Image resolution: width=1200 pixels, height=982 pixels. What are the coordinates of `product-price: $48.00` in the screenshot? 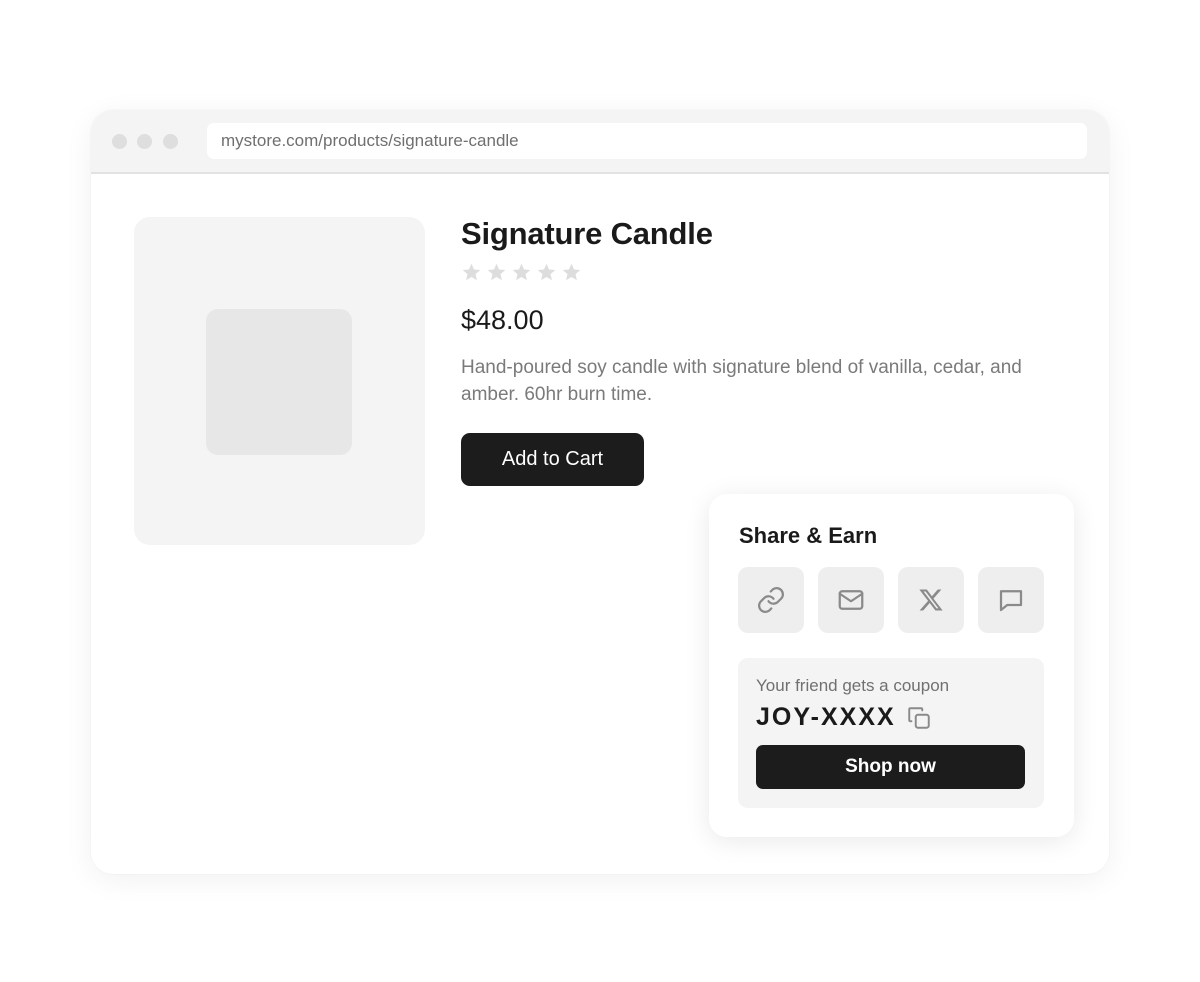 It's located at (502, 320).